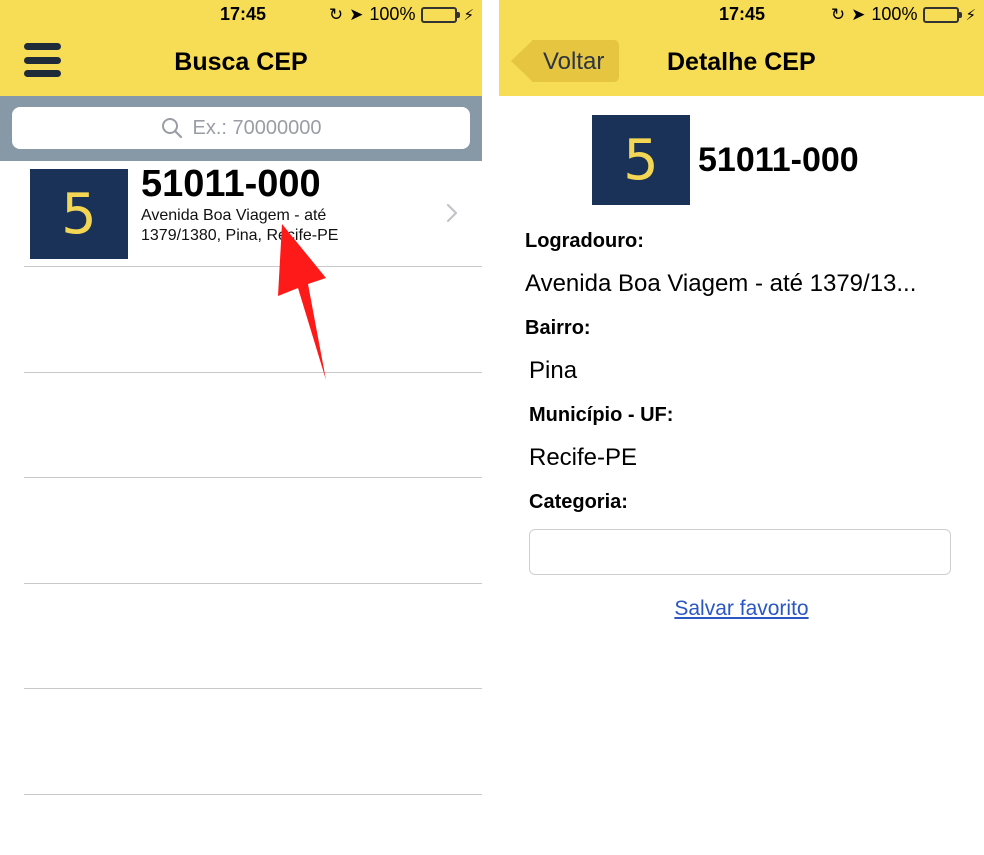 The height and width of the screenshot is (855, 984). I want to click on page-title: Detalhe CEP, so click(741, 62).